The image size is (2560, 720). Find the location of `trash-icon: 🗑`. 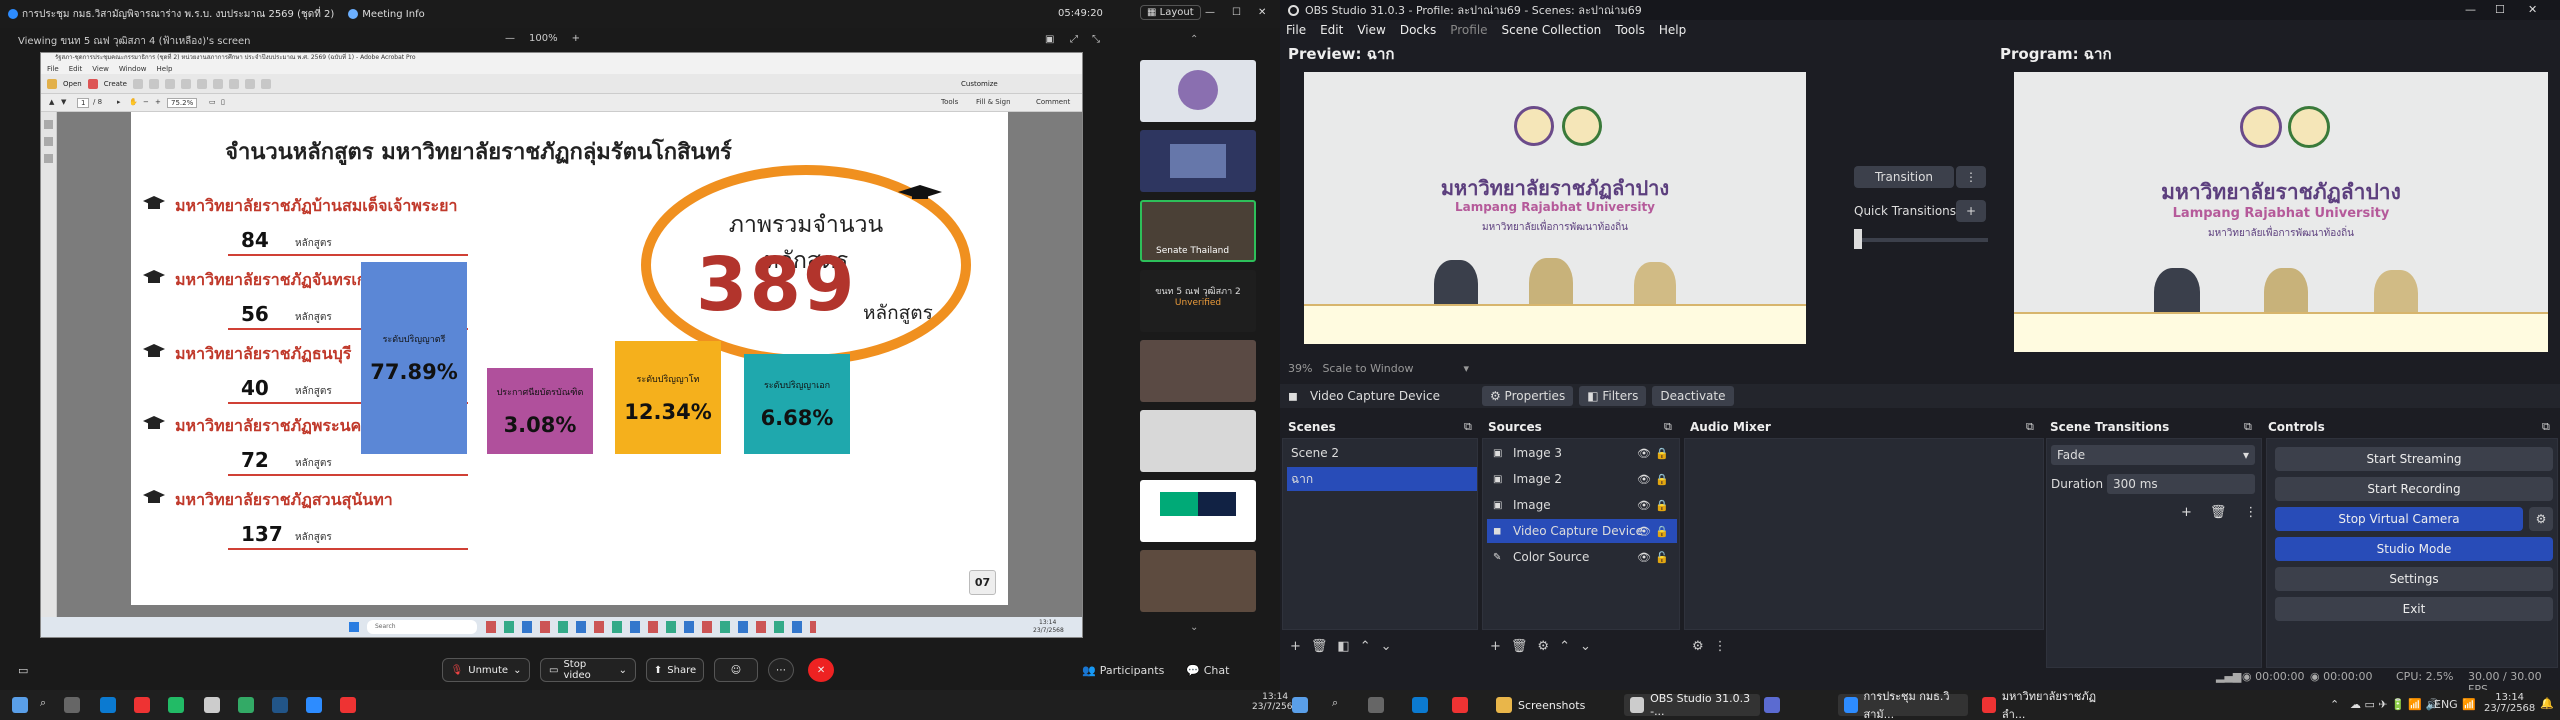

trash-icon: 🗑 is located at coordinates (2218, 512).